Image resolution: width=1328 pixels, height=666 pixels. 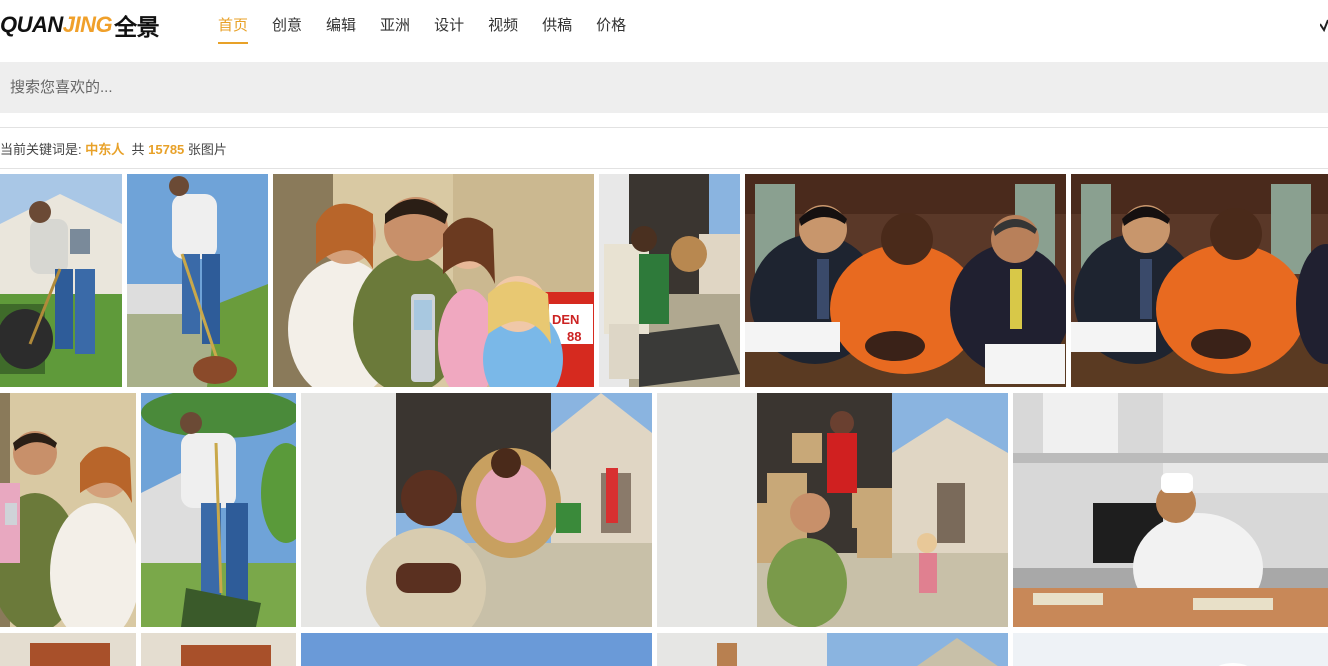 What do you see at coordinates (207, 149) in the screenshot?
I see `result-suffix: 张图片` at bounding box center [207, 149].